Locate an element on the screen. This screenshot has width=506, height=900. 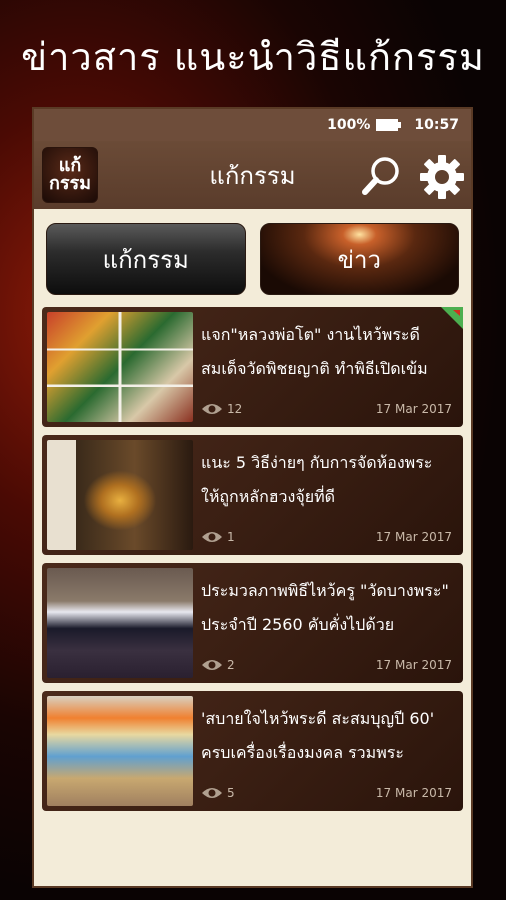
view-count: 12 is located at coordinates (235, 409).